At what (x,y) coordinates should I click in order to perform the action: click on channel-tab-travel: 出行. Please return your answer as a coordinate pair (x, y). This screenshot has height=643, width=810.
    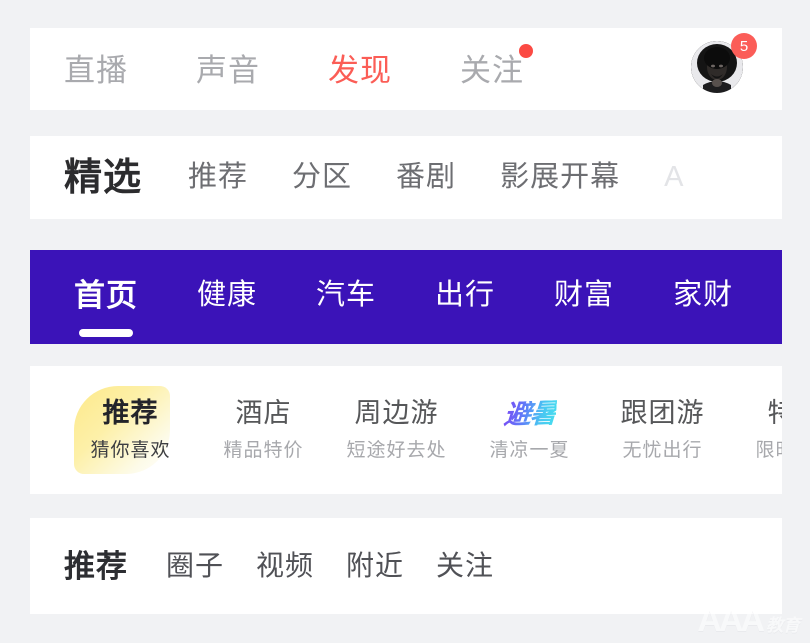
    Looking at the image, I should click on (465, 296).